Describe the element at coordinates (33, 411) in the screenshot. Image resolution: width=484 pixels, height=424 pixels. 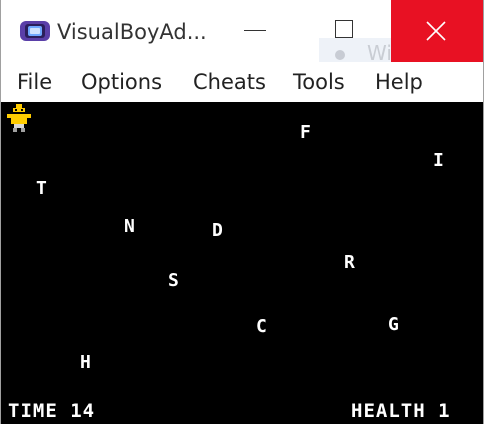
I see `time-label: TIME` at that location.